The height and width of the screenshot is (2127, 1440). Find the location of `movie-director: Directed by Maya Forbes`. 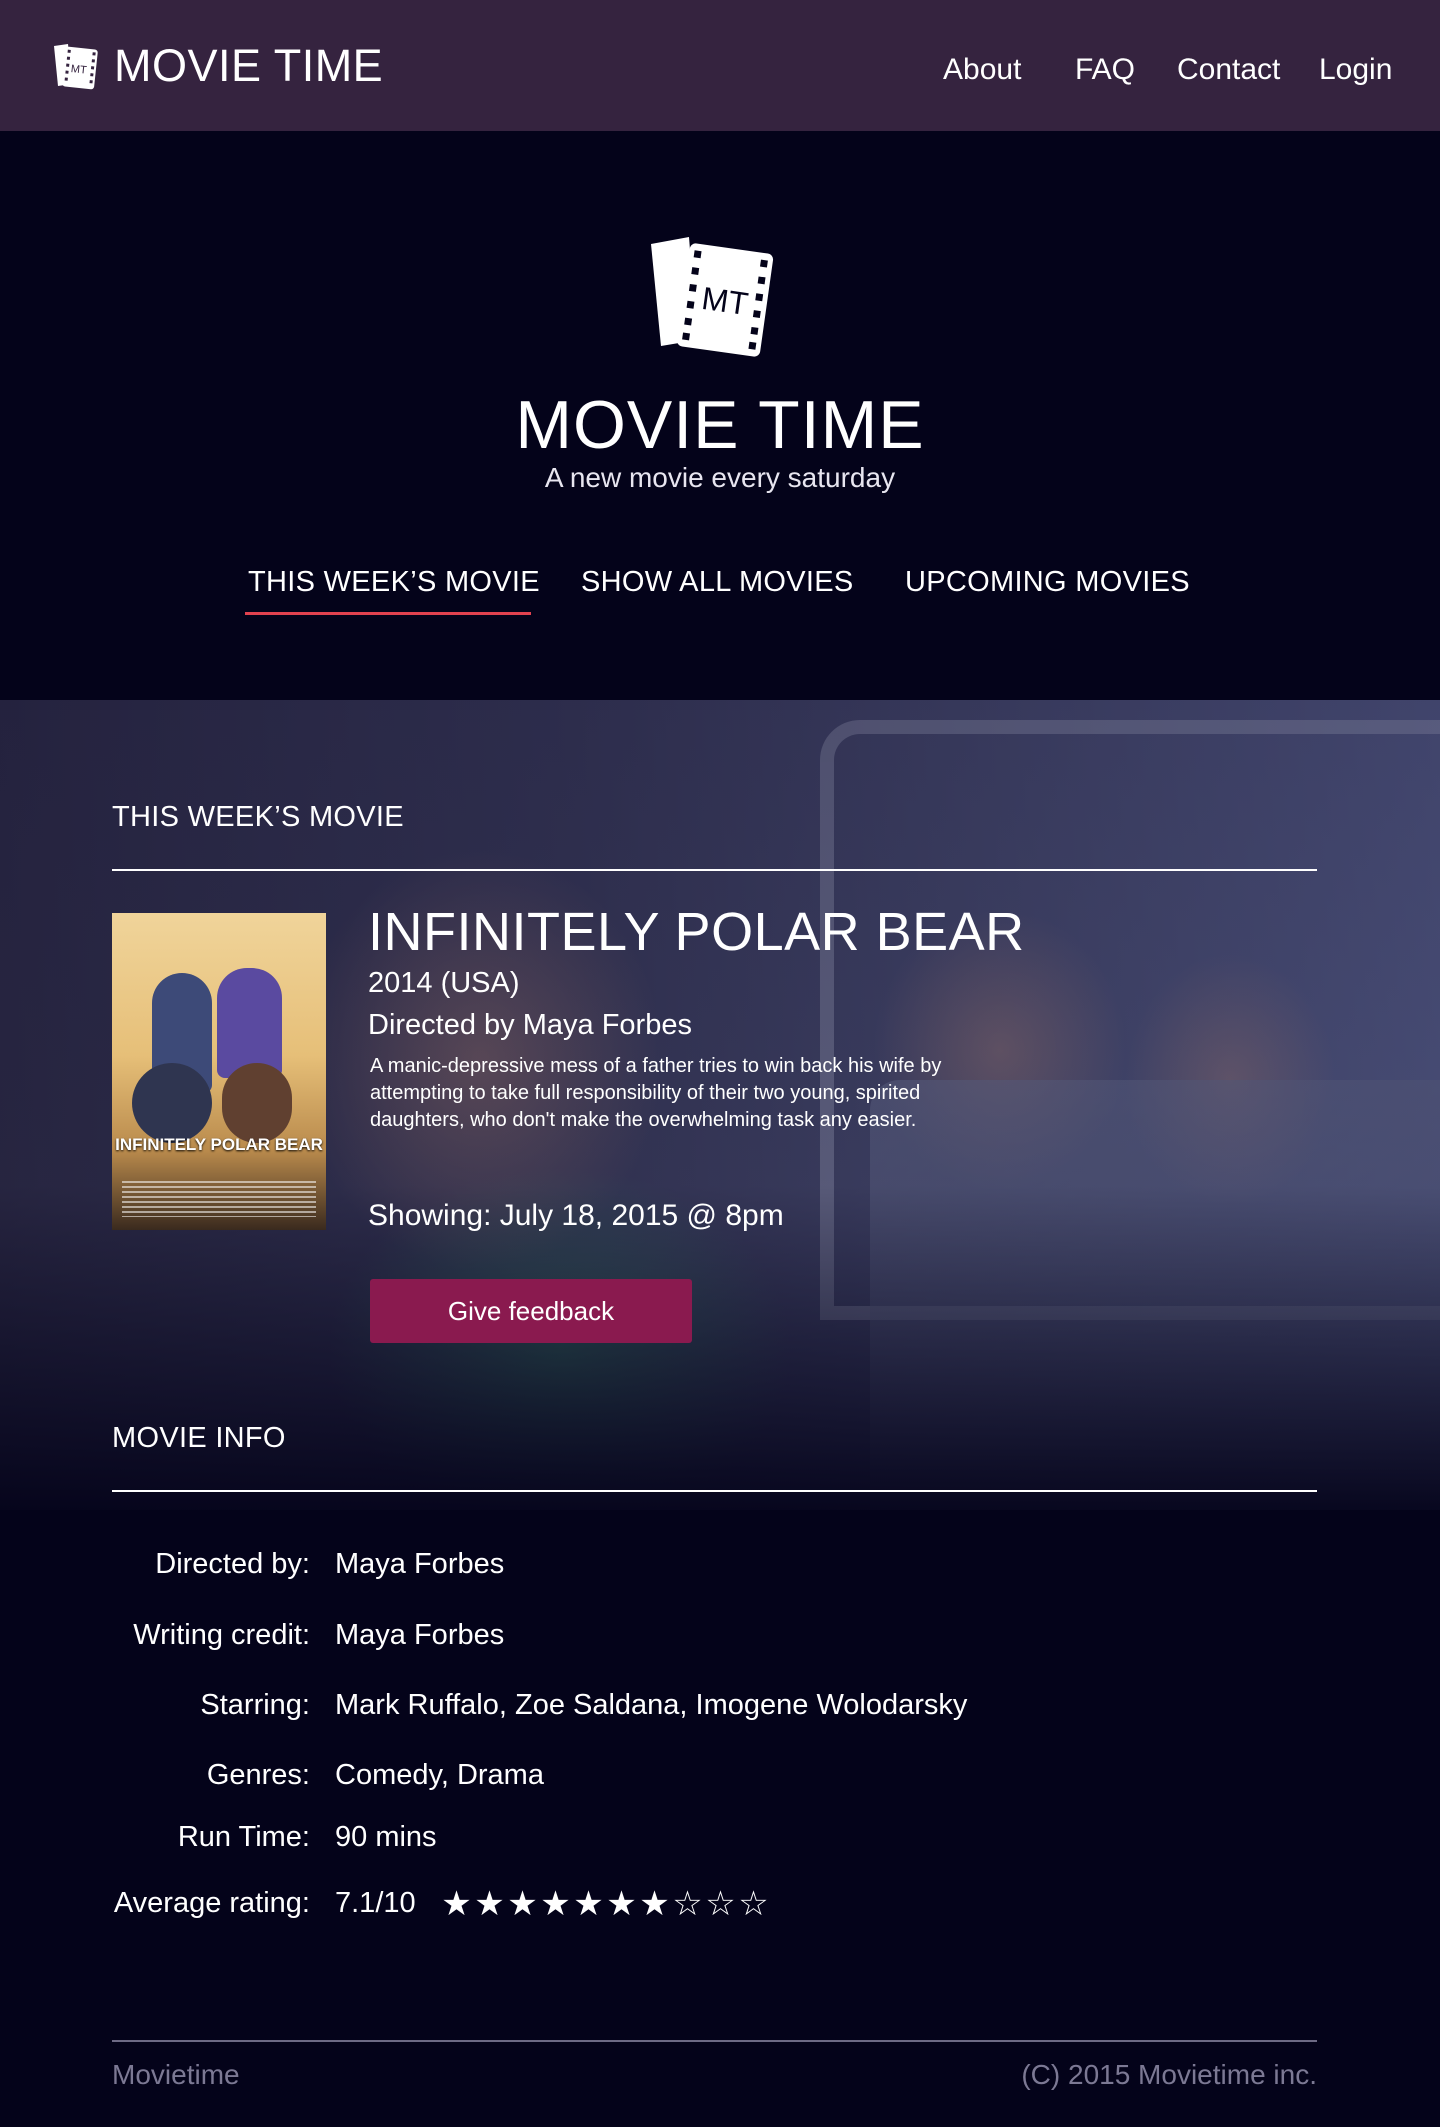

movie-director: Directed by Maya Forbes is located at coordinates (530, 1025).